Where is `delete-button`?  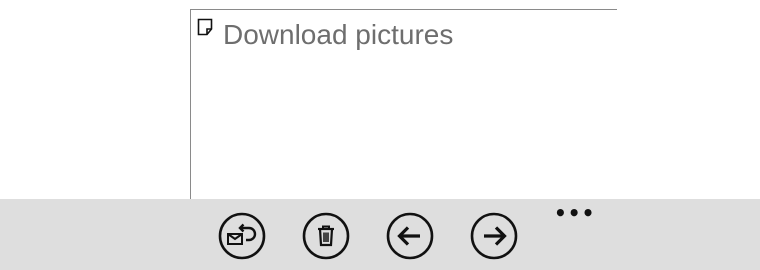 delete-button is located at coordinates (326, 236).